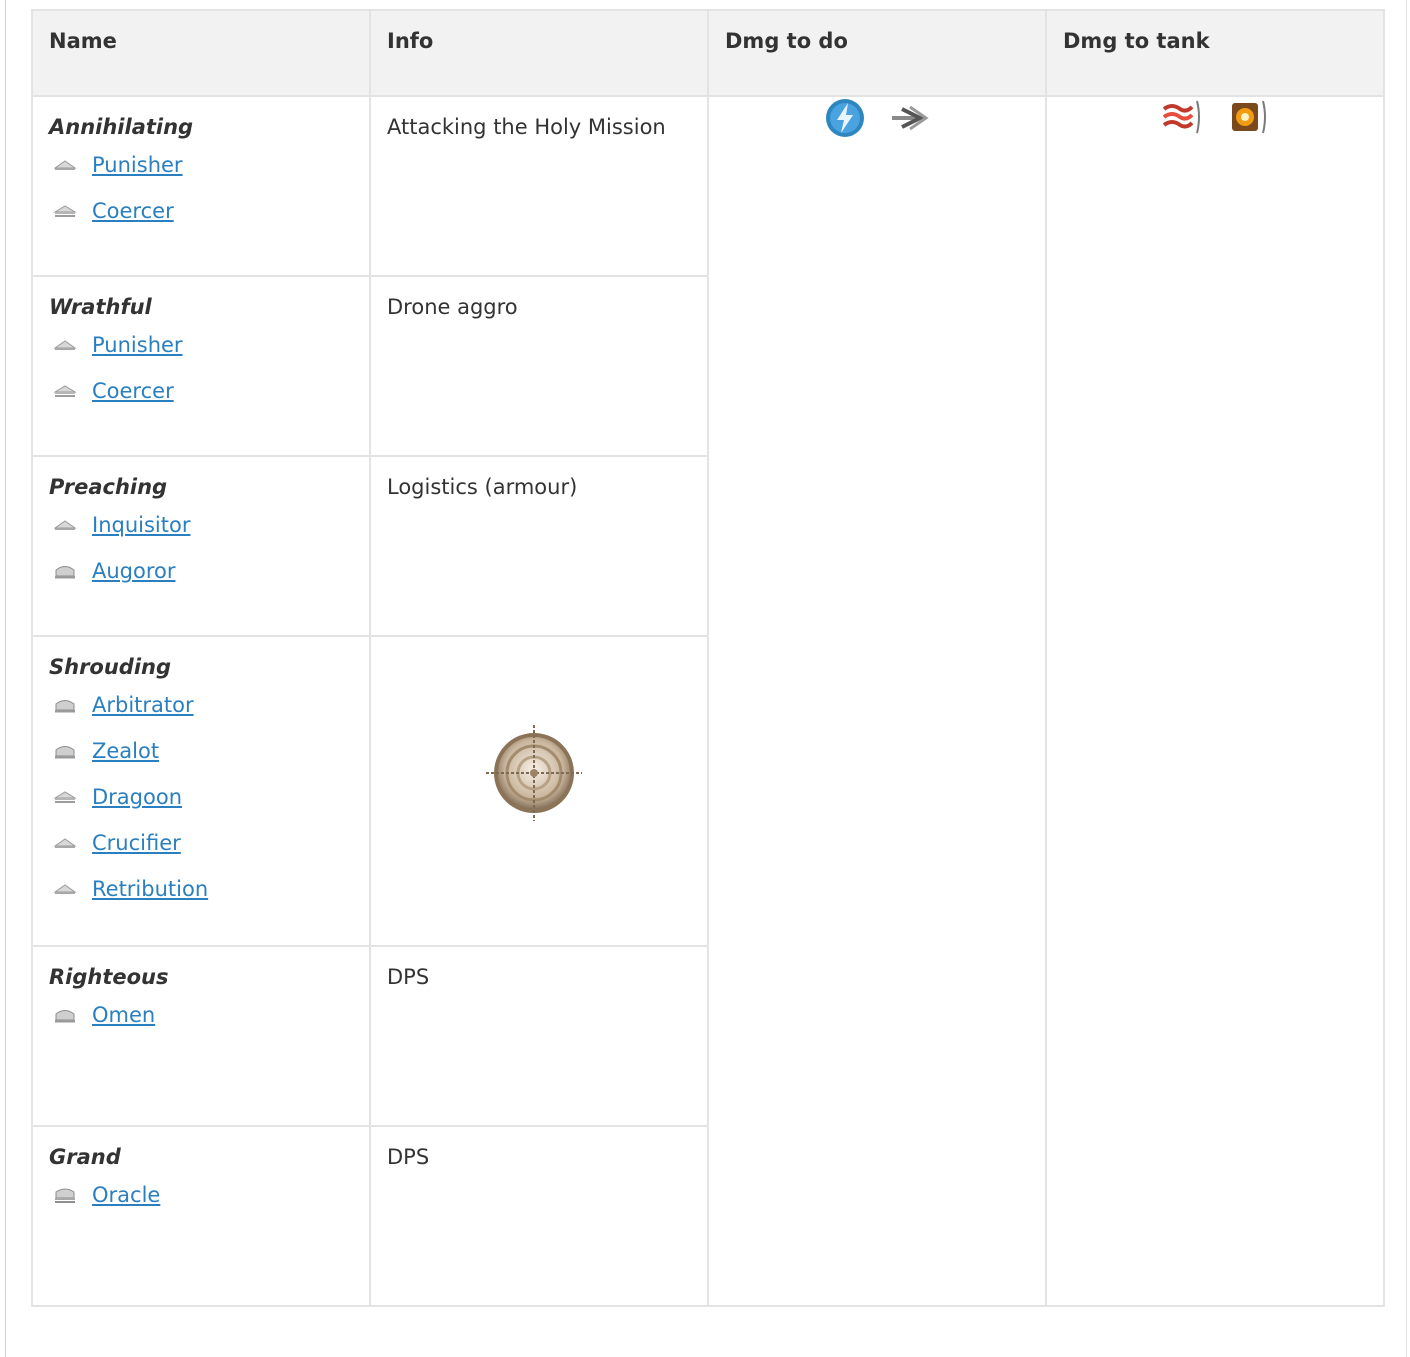  What do you see at coordinates (136, 843) in the screenshot?
I see `ship-link-crucifier: Crucifier` at bounding box center [136, 843].